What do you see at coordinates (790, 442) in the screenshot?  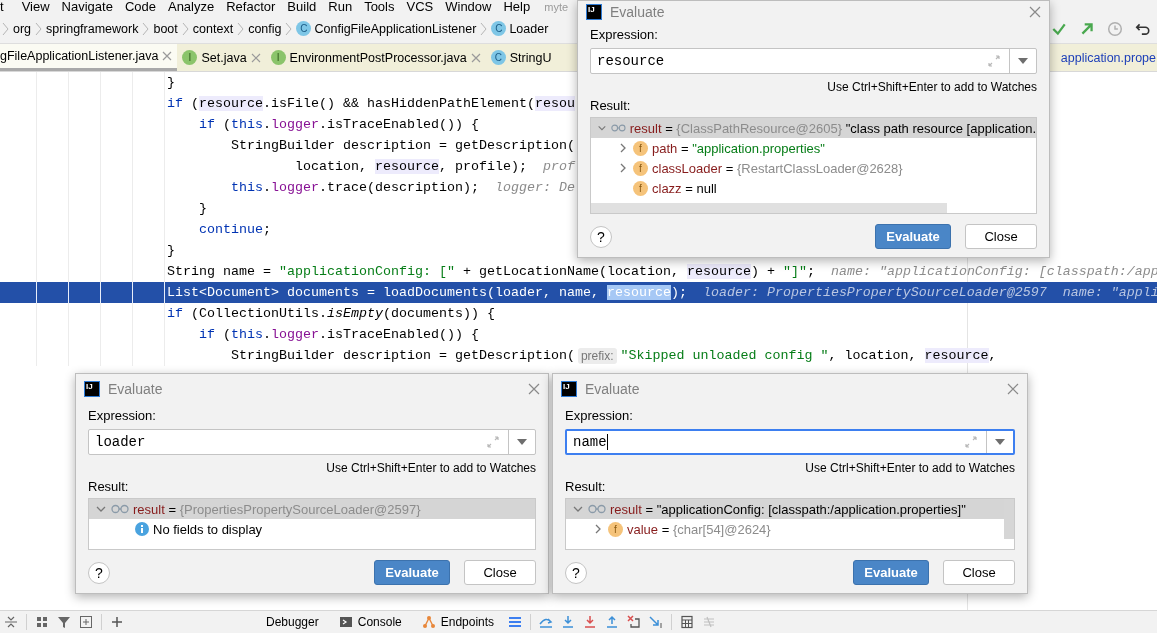 I see `expression-field: name` at bounding box center [790, 442].